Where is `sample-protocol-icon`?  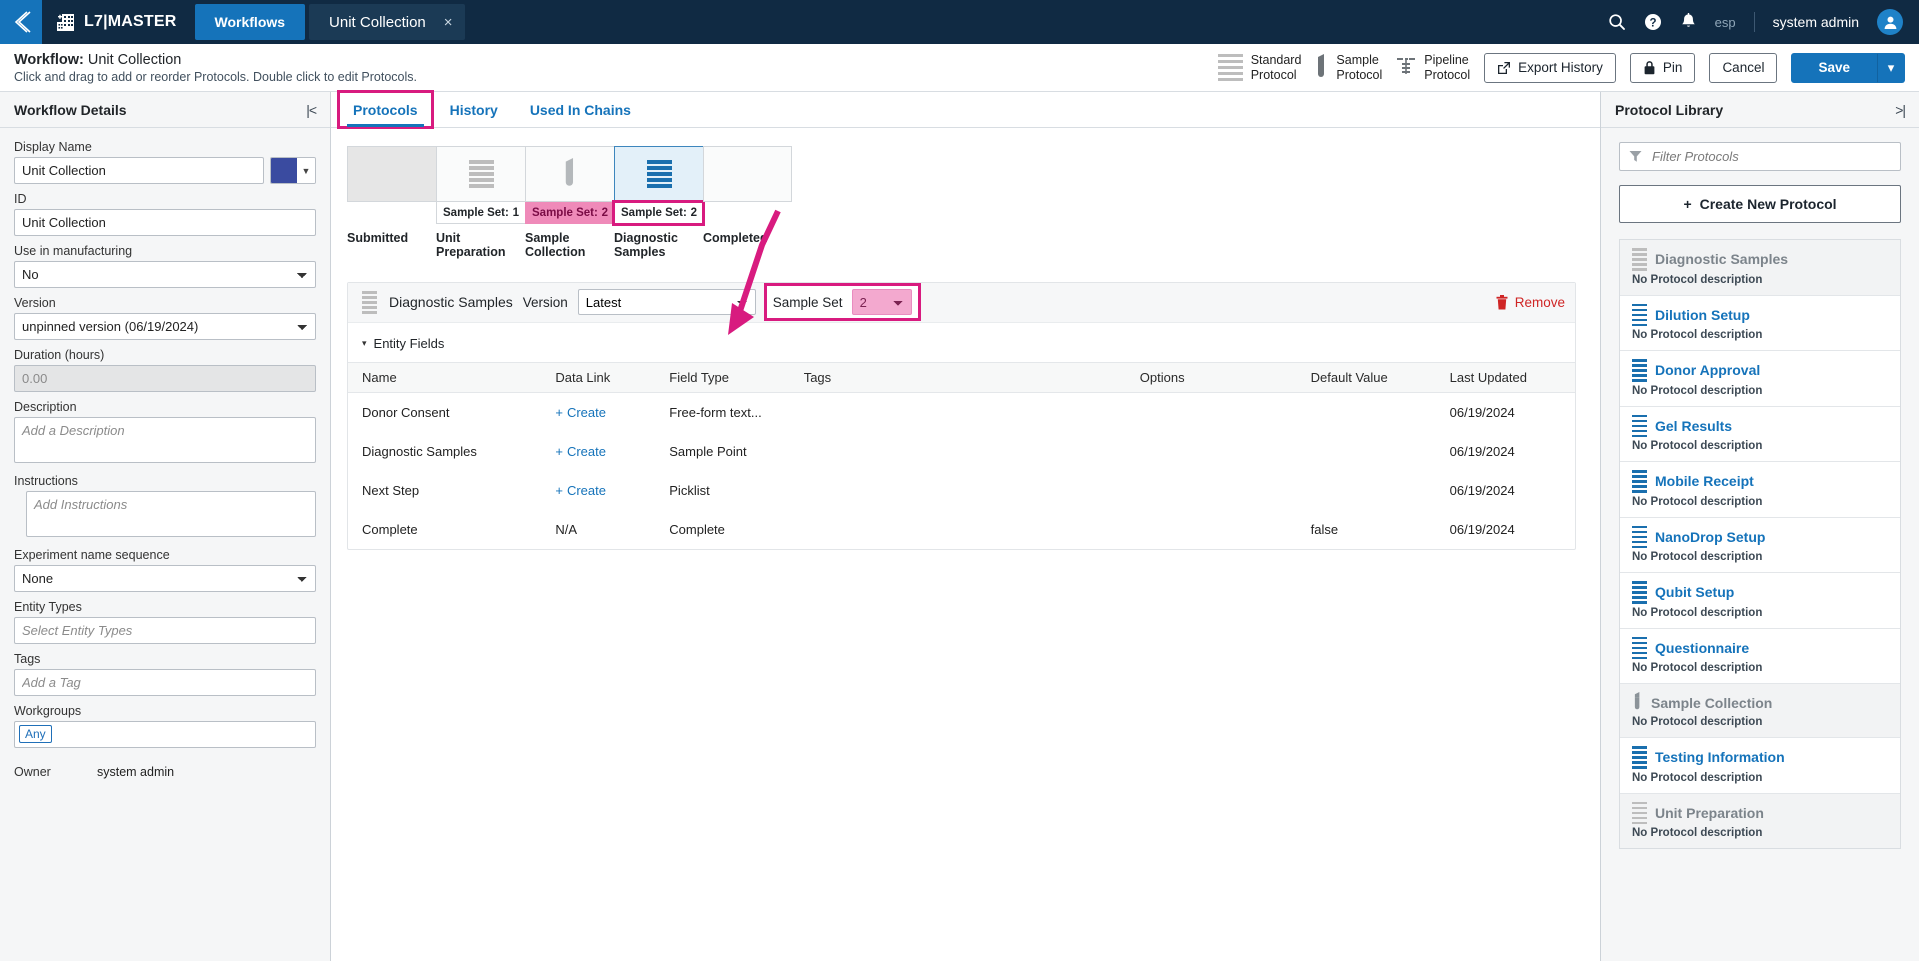 sample-protocol-icon is located at coordinates (1321, 67).